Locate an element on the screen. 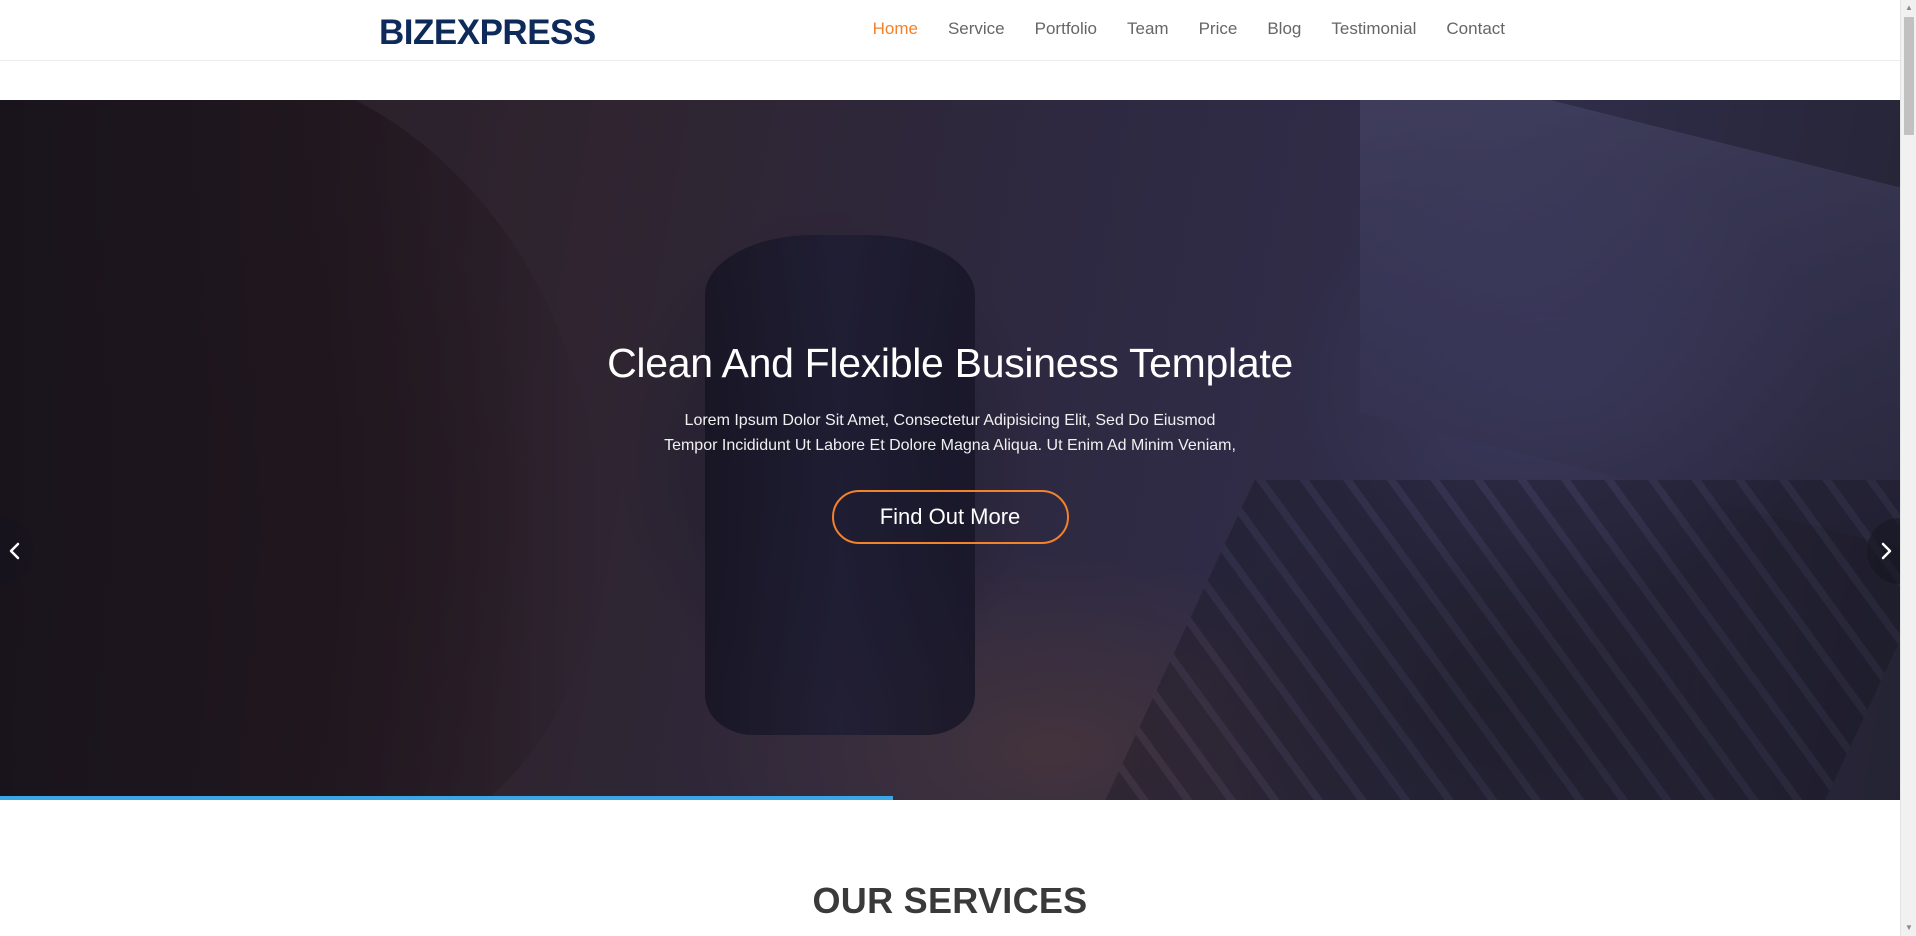 The image size is (1916, 936). scroll-down-arrow-icon: ▼ is located at coordinates (1908, 928).